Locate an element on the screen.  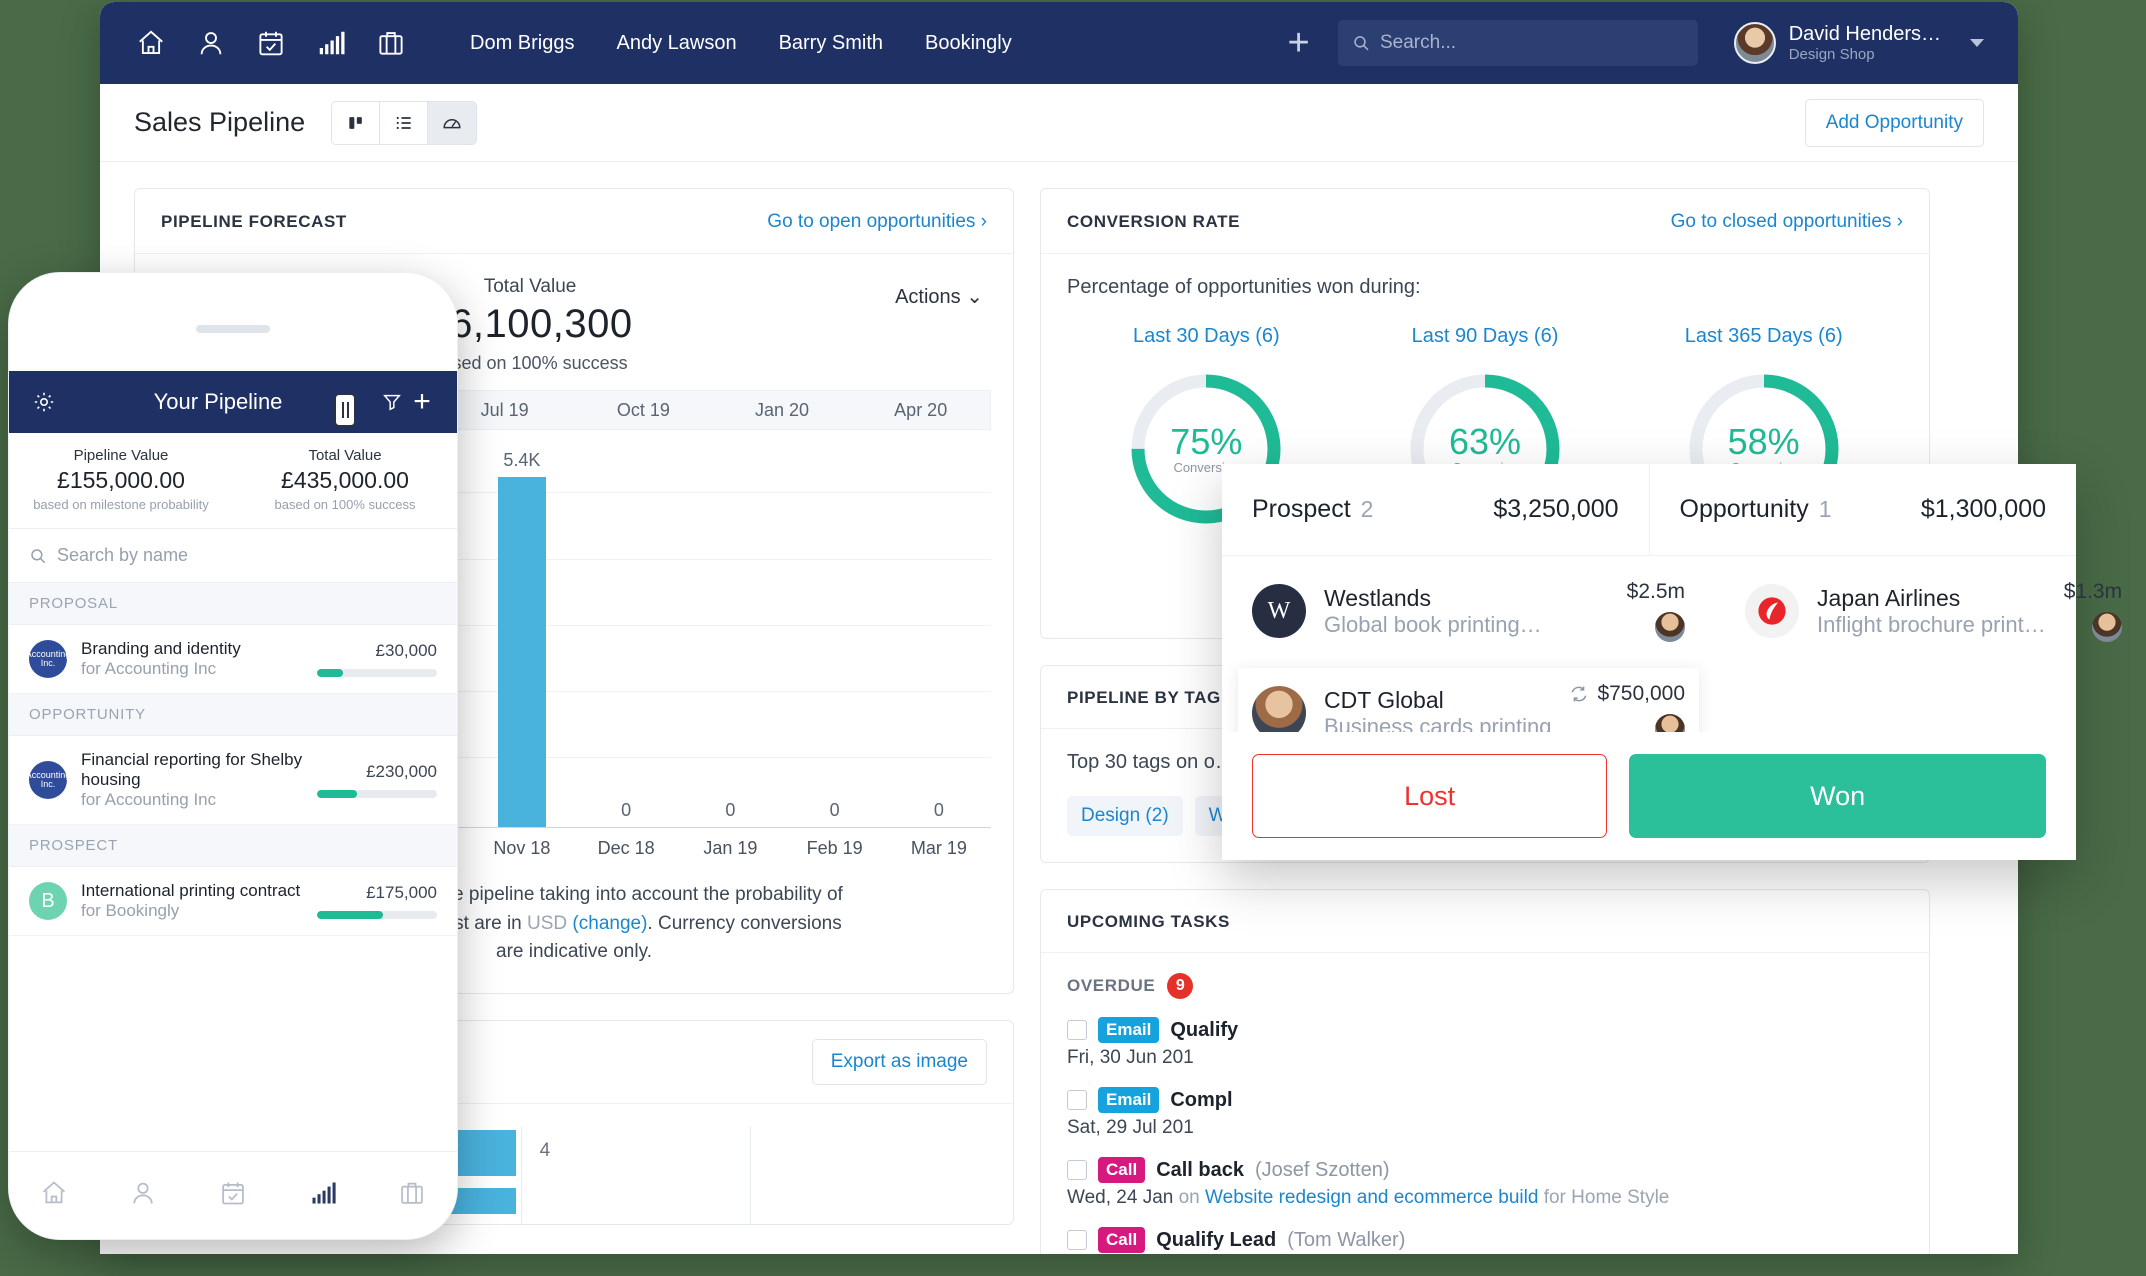
deal-amount: $2.5m is located at coordinates (1656, 591).